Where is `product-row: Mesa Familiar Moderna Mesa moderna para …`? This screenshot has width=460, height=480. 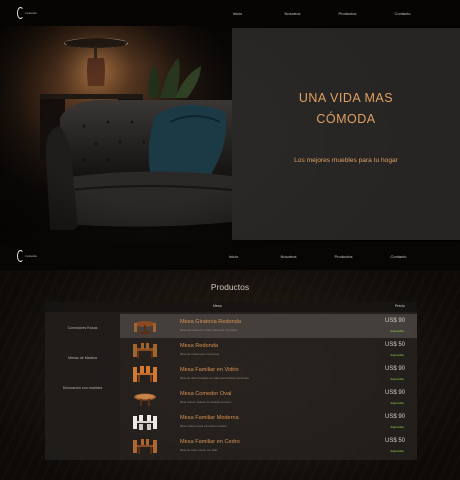 product-row: Mesa Familiar Moderna Mesa moderna para … is located at coordinates (268, 422).